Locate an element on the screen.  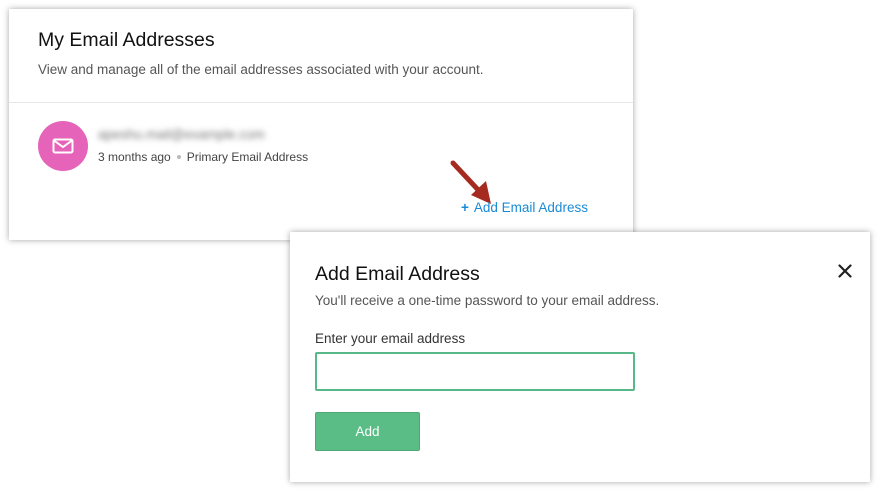
divider is located at coordinates (321, 102).